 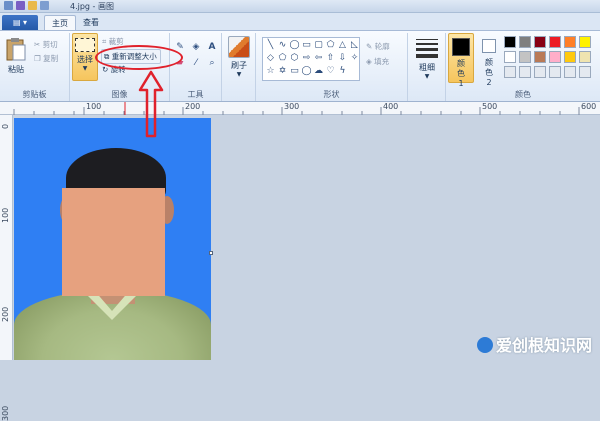 I want to click on star6-shape-icon: ✡, so click(x=282, y=72).